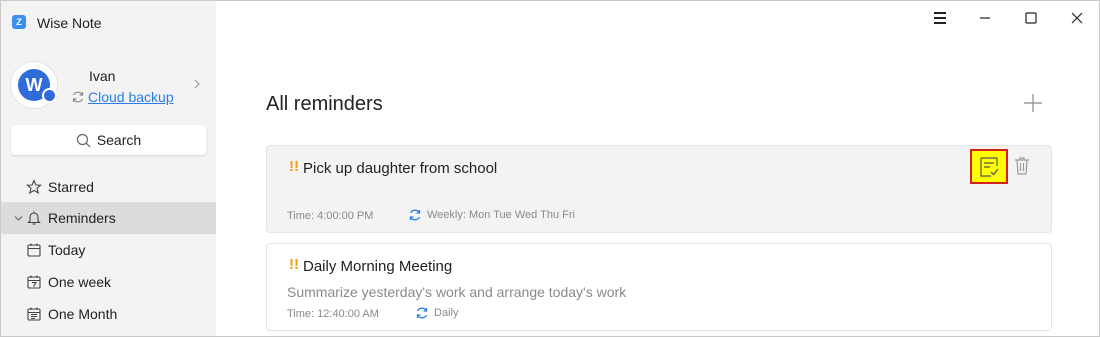  What do you see at coordinates (400, 168) in the screenshot?
I see `reminder-title: Pick up daughter from school` at bounding box center [400, 168].